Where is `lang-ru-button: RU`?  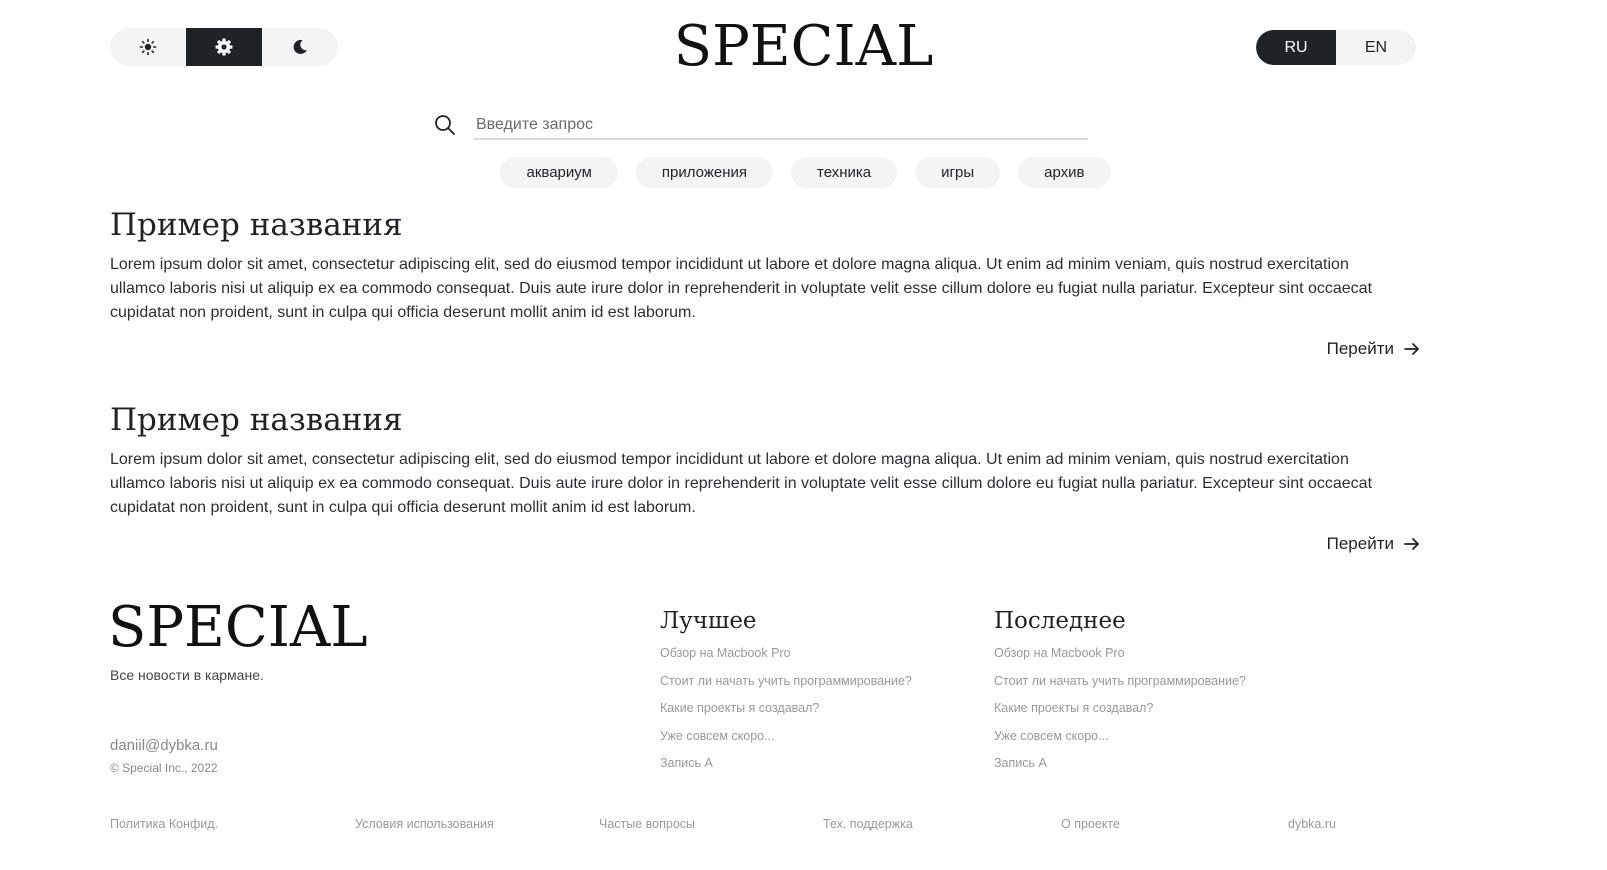 lang-ru-button: RU is located at coordinates (1296, 47).